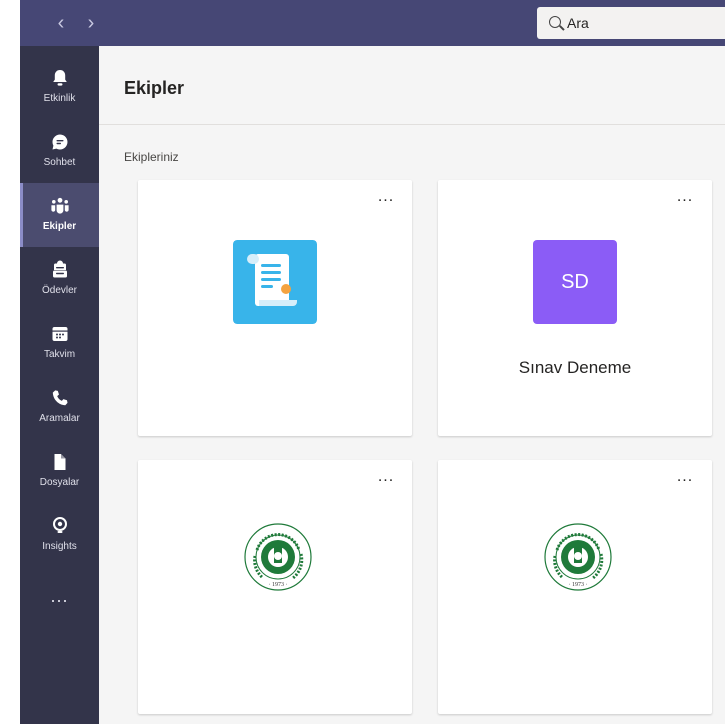 Image resolution: width=725 pixels, height=724 pixels. What do you see at coordinates (60, 78) in the screenshot?
I see `bell-icon` at bounding box center [60, 78].